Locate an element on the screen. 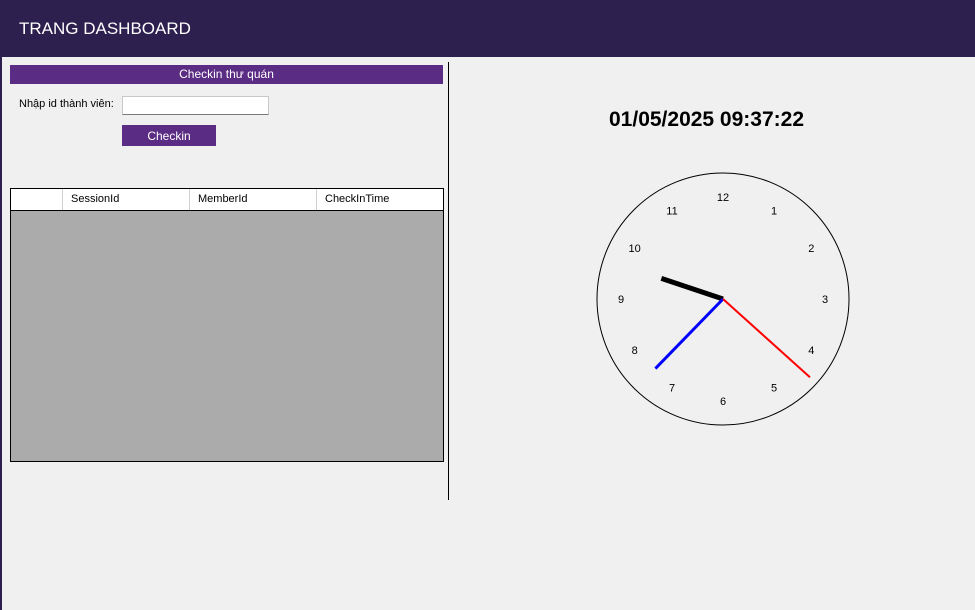 The width and height of the screenshot is (975, 610). table-header: SessionId MemberId CheckInTime is located at coordinates (227, 200).